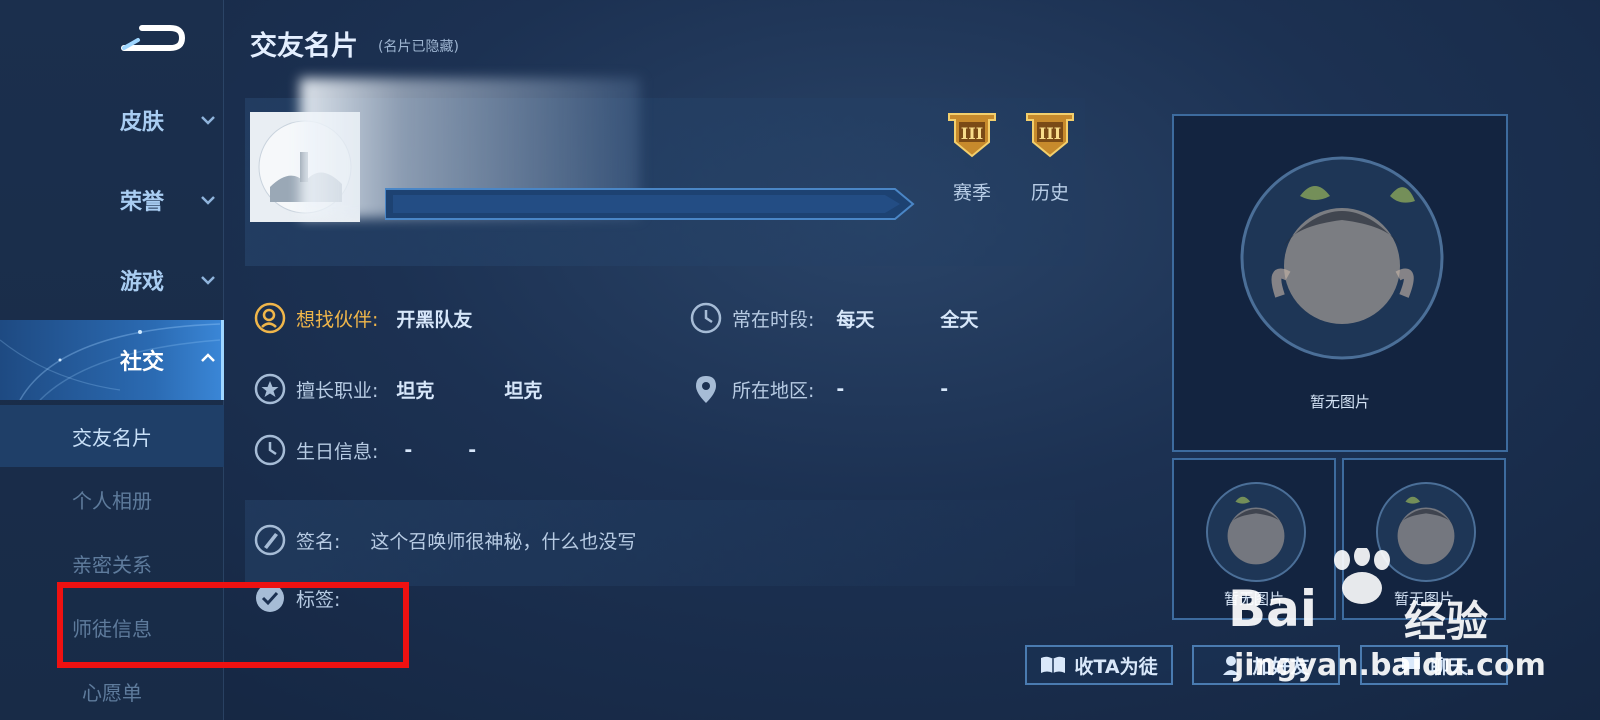 This screenshot has width=1600, height=720. I want to click on apprentice-button: 收TA为徒, so click(1099, 665).